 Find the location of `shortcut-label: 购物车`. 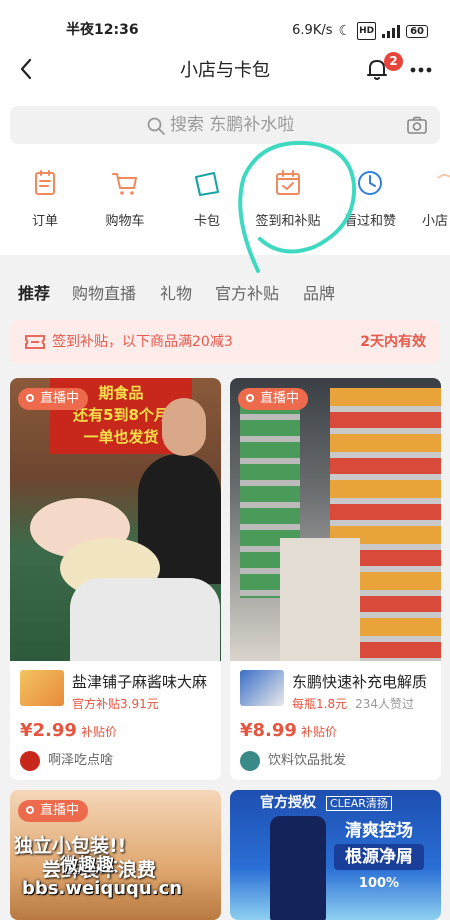

shortcut-label: 购物车 is located at coordinates (125, 221).